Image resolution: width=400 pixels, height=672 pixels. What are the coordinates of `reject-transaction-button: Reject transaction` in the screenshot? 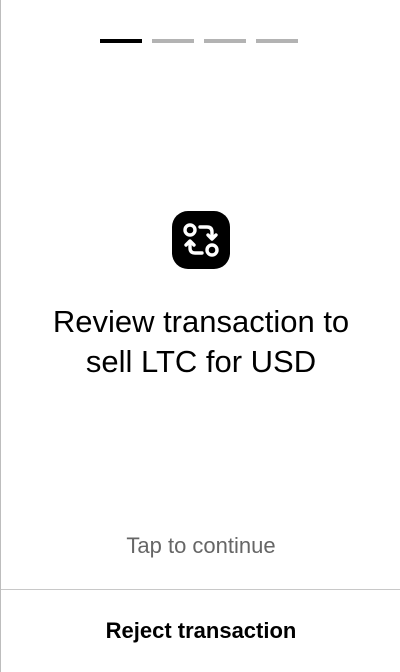 It's located at (200, 631).